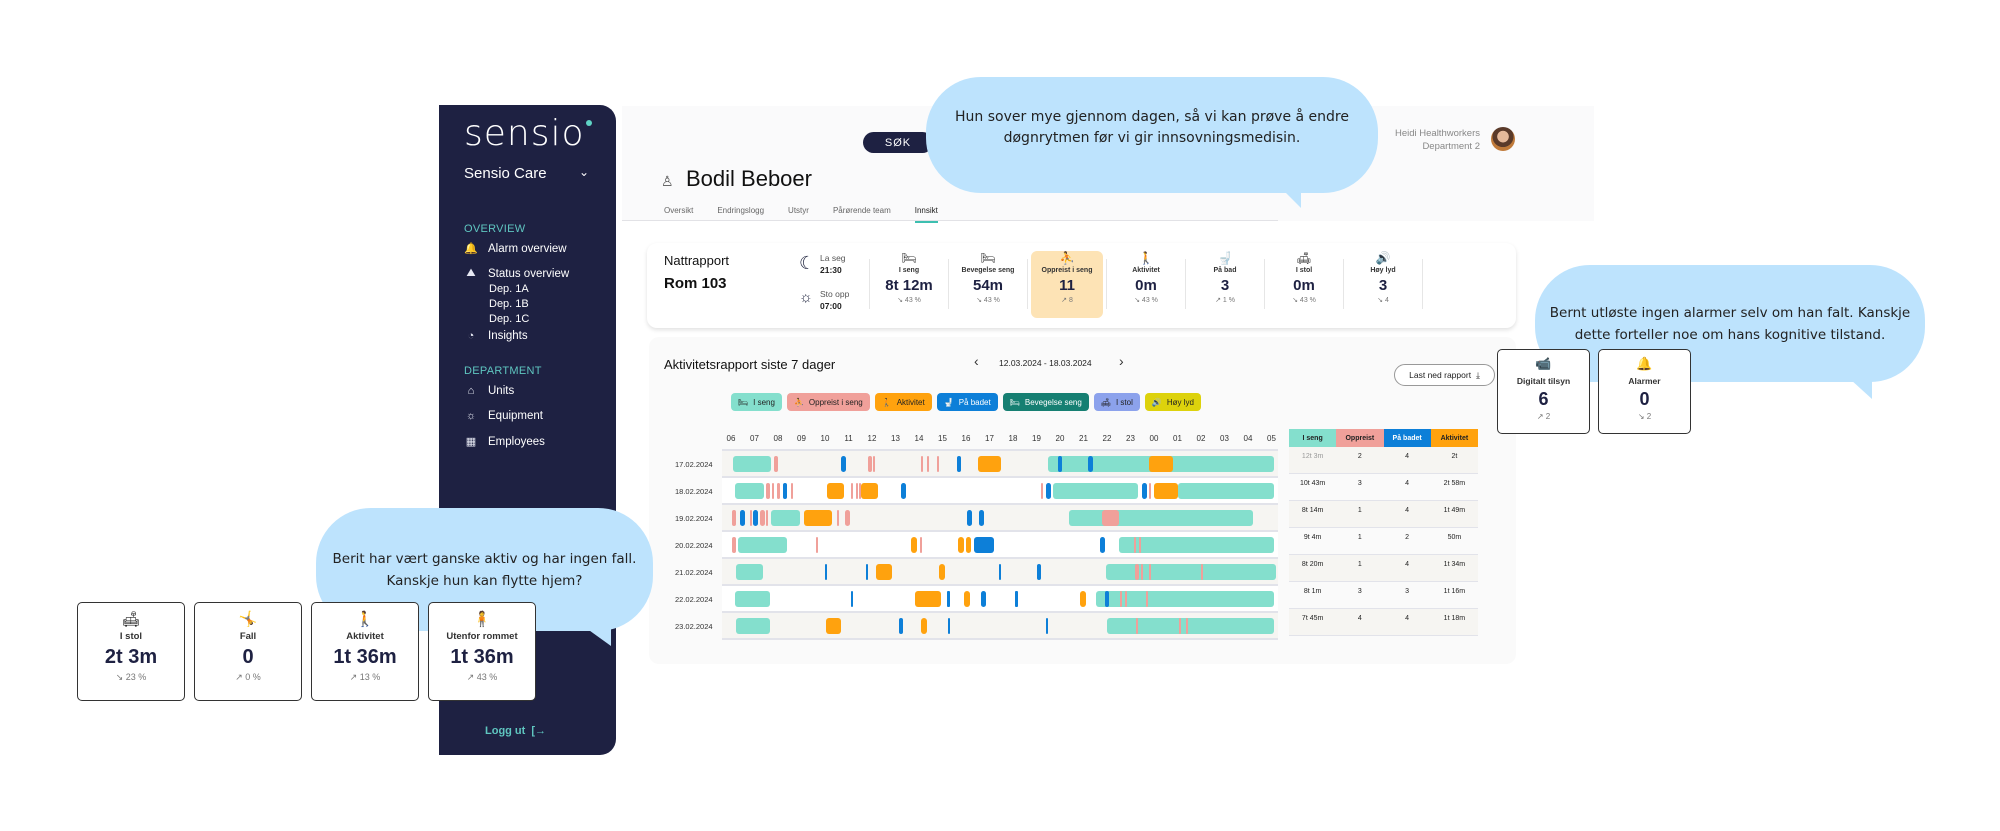  I want to click on stat-card-alarmer: 🔔 Alarmer 0 ↘ 2, so click(1644, 391).